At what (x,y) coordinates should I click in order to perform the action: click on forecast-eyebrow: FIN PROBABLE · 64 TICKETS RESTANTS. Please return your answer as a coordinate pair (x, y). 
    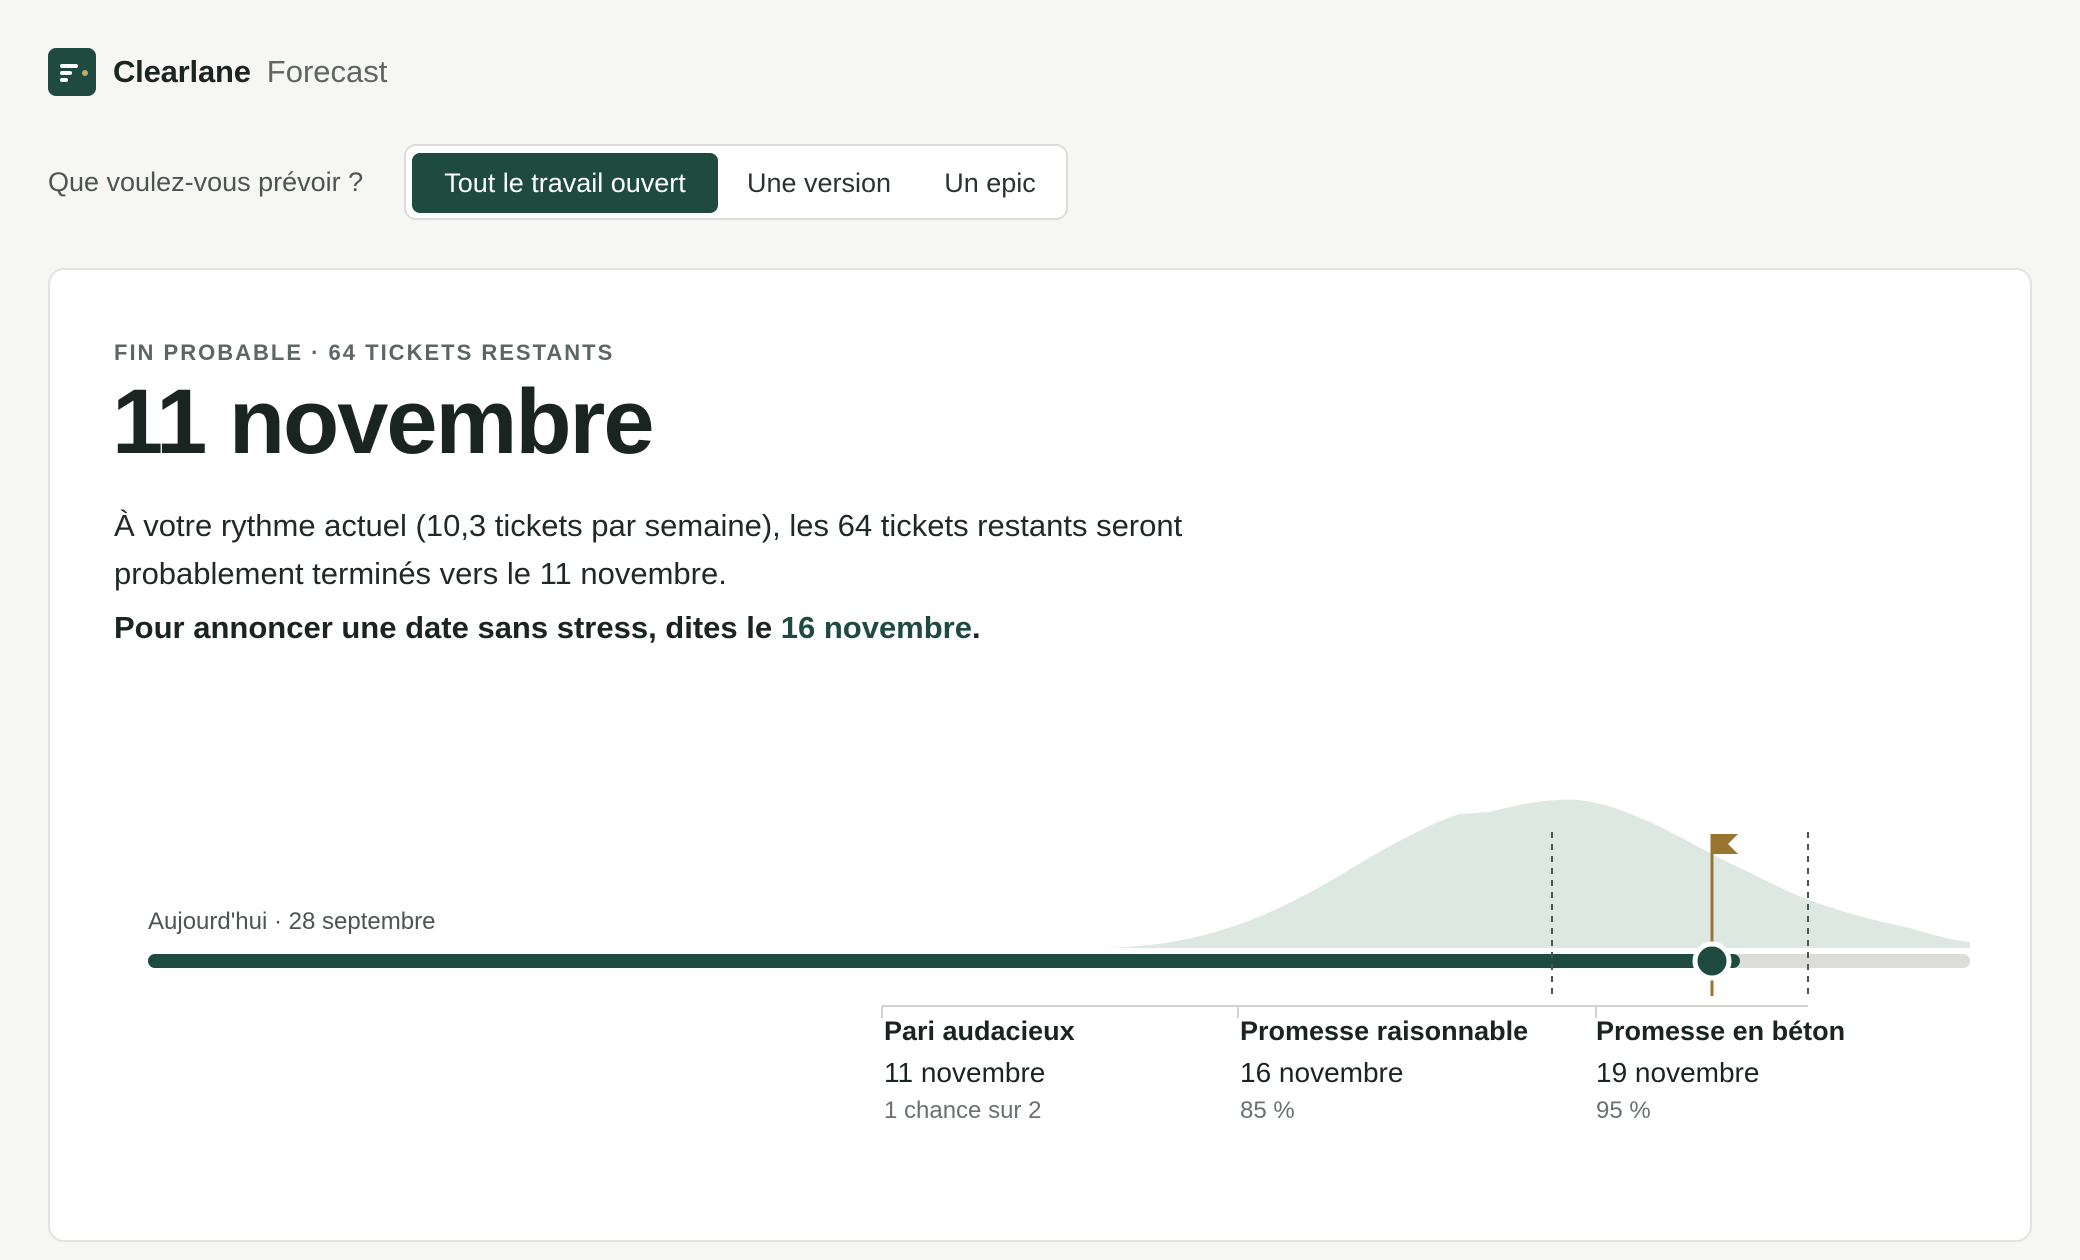
    Looking at the image, I should click on (364, 352).